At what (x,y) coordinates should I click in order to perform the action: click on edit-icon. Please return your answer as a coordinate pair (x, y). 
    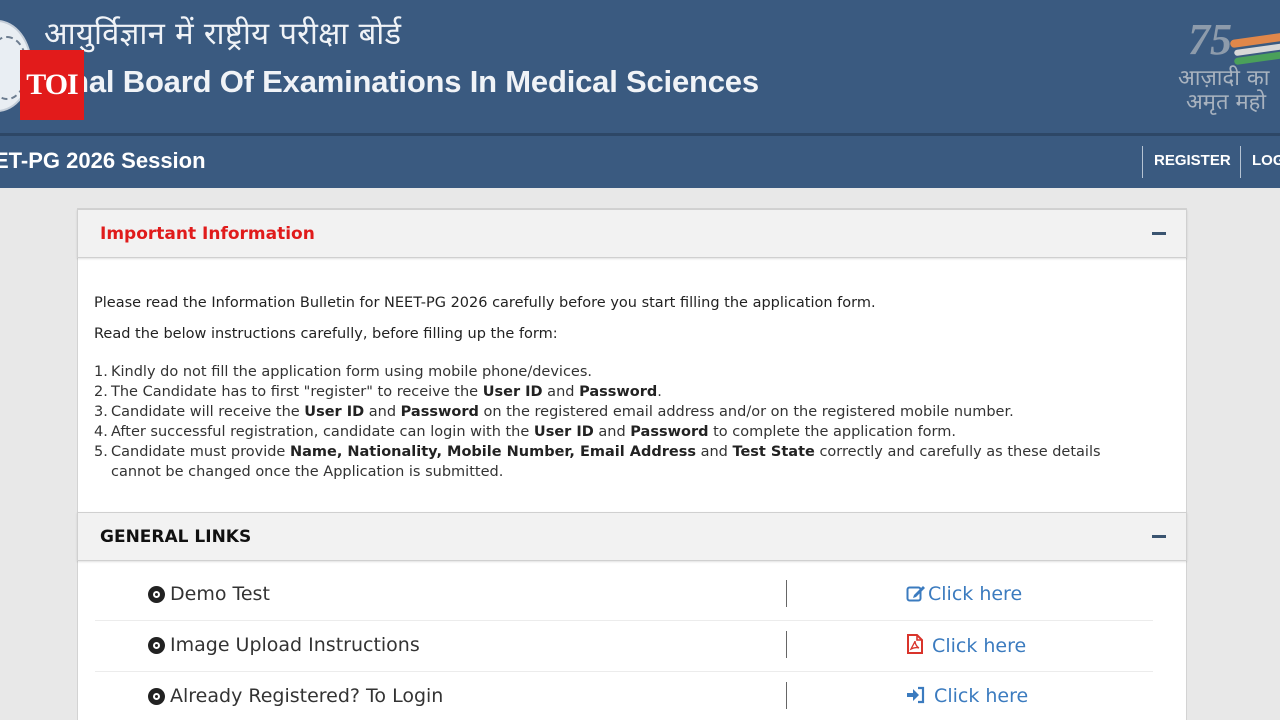
    Looking at the image, I should click on (916, 595).